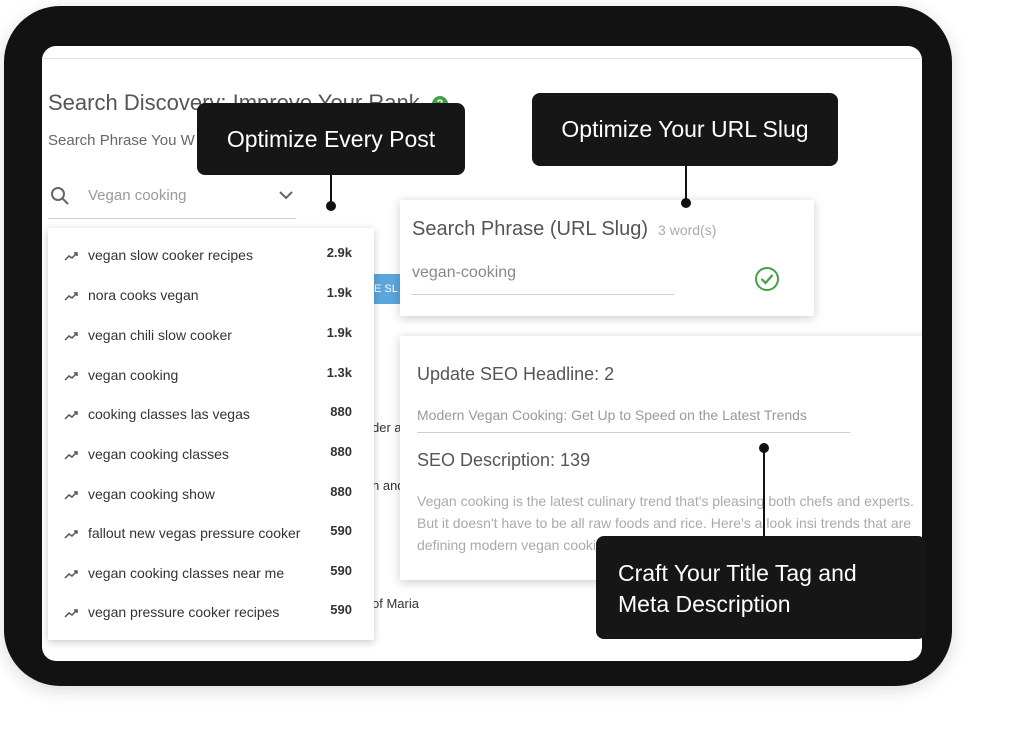 This screenshot has height=750, width=1026. Describe the element at coordinates (151, 494) in the screenshot. I see `suggestion-term: vegan cooking show` at that location.